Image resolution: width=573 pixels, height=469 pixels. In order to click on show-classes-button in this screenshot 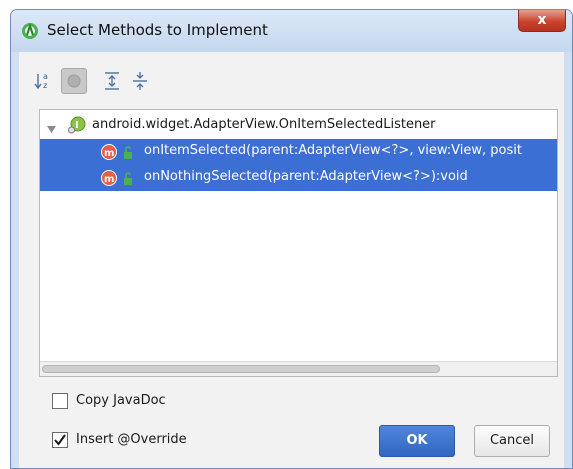, I will do `click(74, 81)`.